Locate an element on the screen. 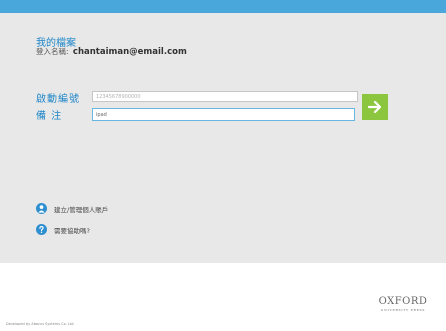  login-info: 登入名稱: chantaiman@email.com is located at coordinates (111, 51).